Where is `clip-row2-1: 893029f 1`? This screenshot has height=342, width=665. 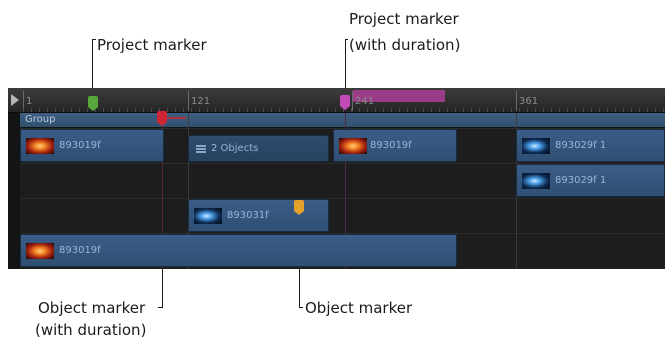
clip-row2-1: 893029f 1 is located at coordinates (590, 180).